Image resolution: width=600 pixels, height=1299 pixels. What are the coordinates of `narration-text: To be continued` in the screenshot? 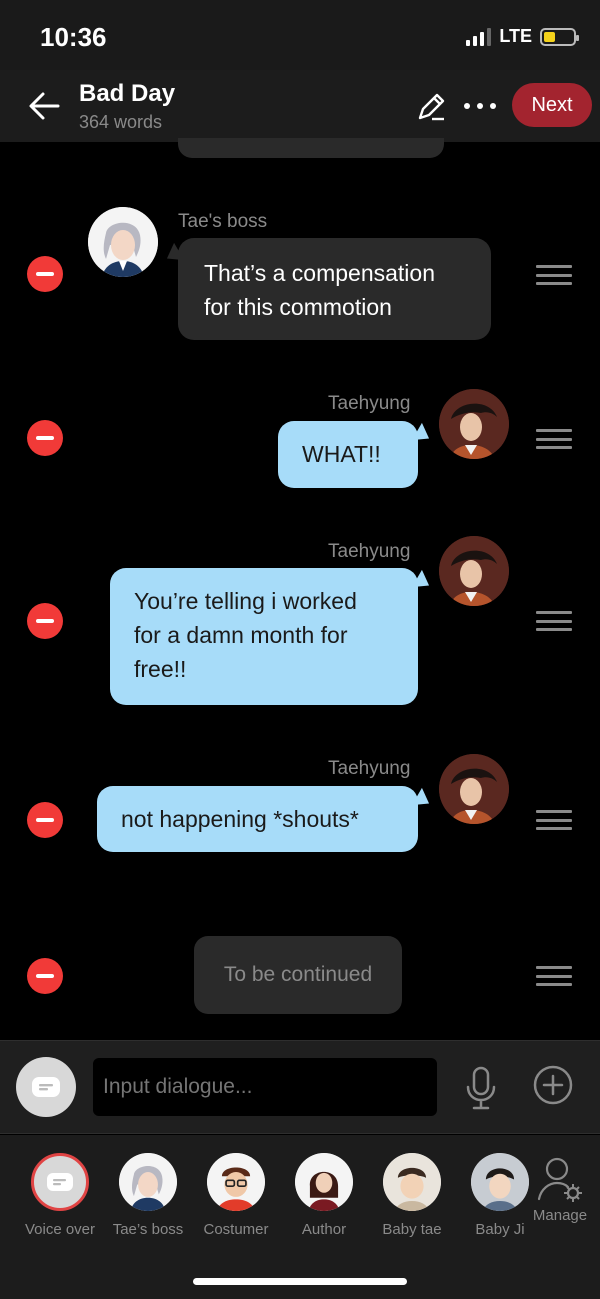 It's located at (298, 974).